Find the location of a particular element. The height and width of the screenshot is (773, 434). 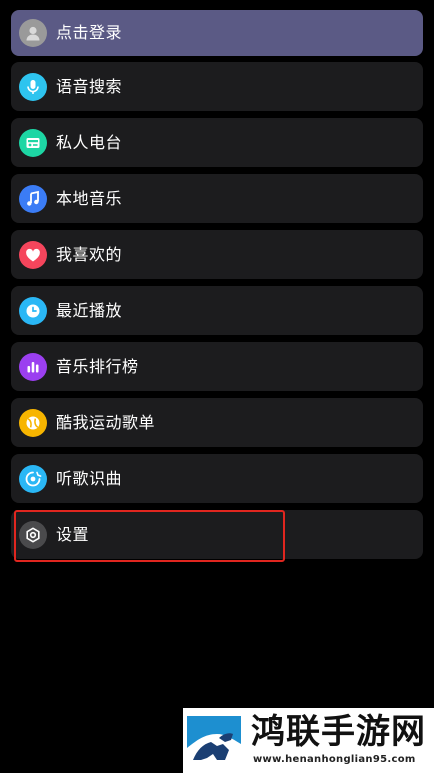

menu-item-private-radio: 私人电台 is located at coordinates (217, 142).